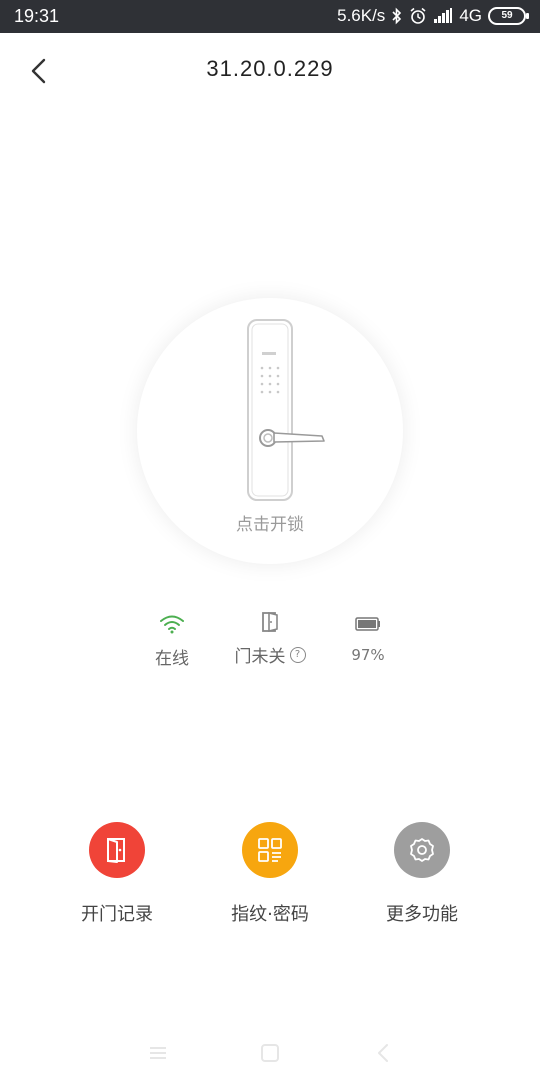 This screenshot has width=540, height=1080. I want to click on door-record-circle, so click(117, 850).